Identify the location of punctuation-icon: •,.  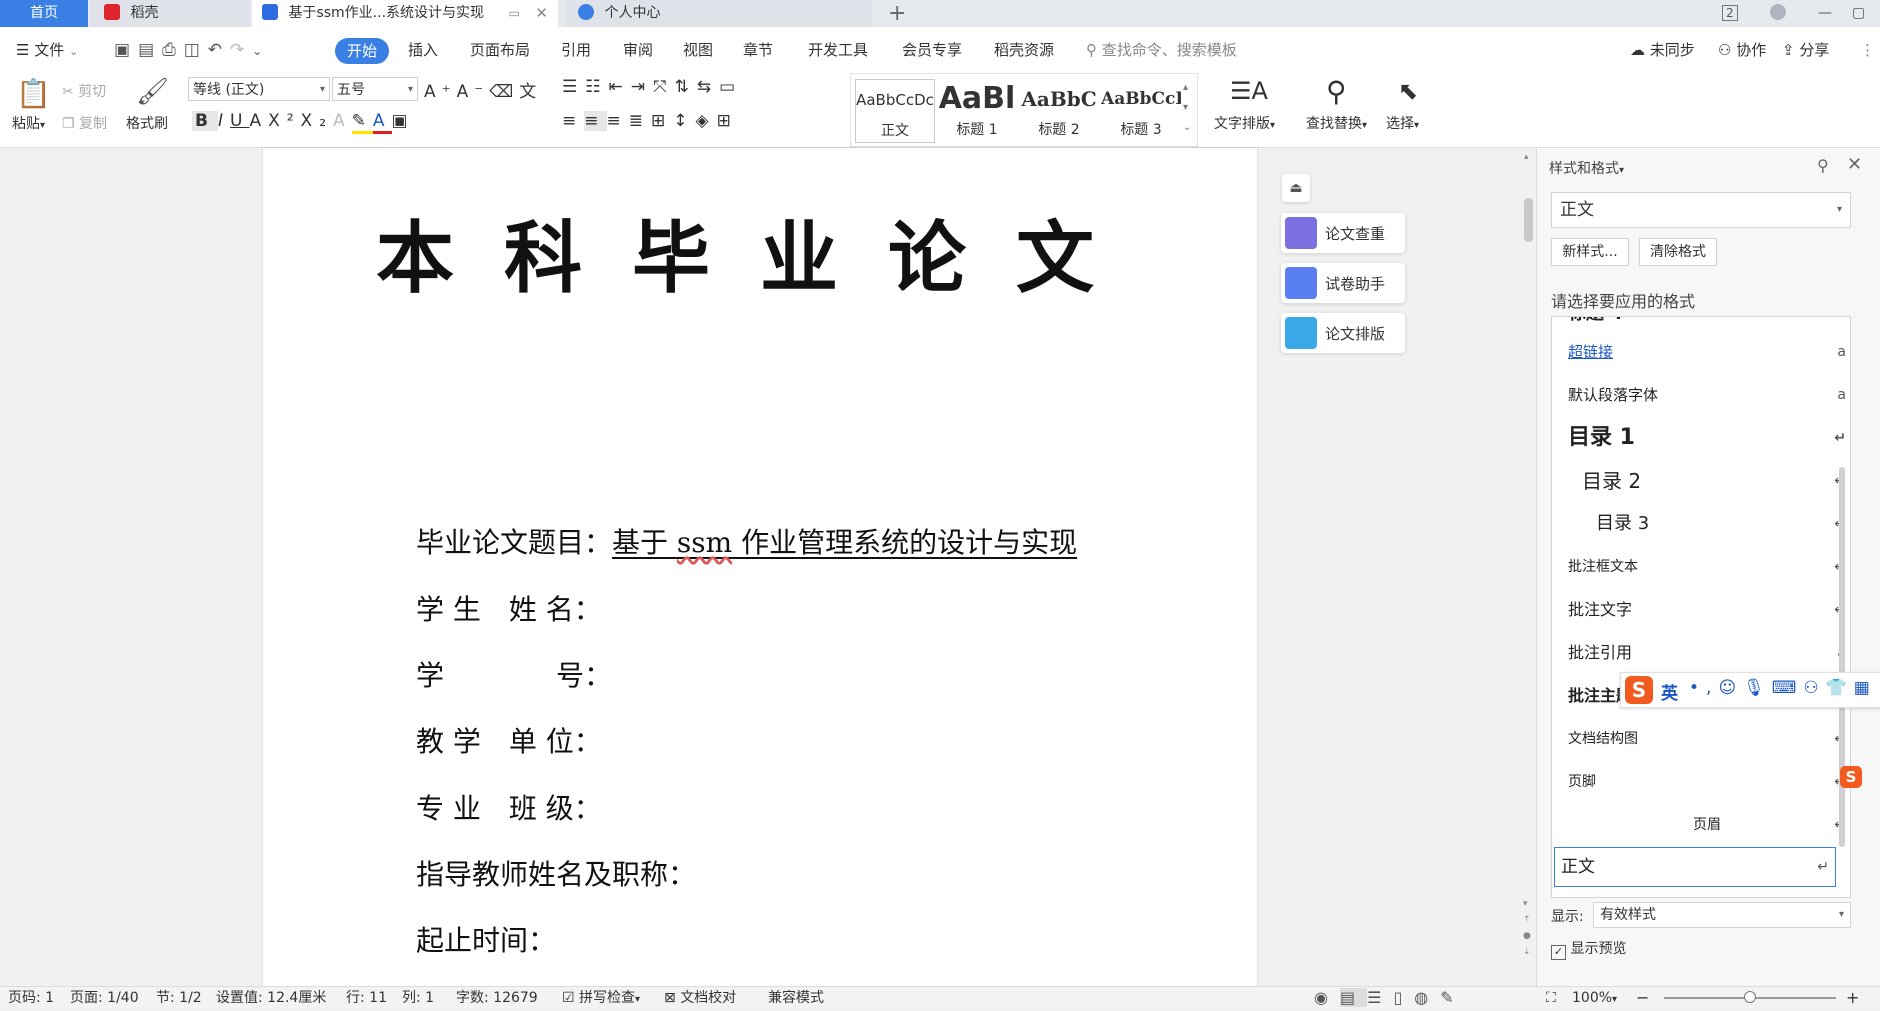
(1703, 688).